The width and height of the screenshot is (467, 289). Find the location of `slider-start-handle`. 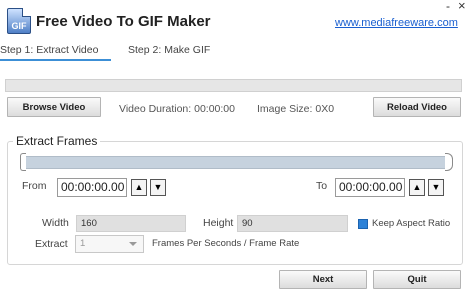

slider-start-handle is located at coordinates (23, 162).